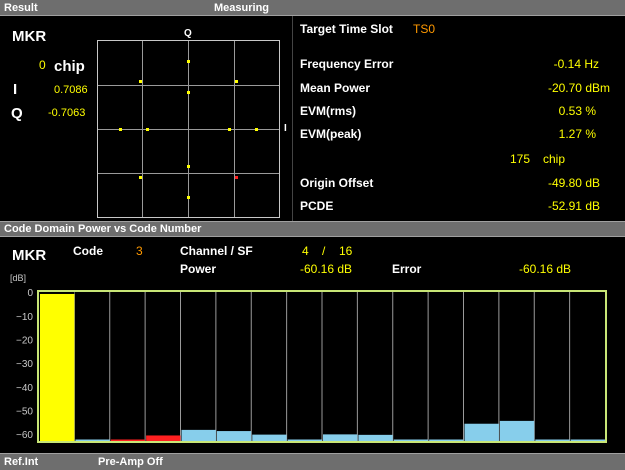 The image size is (625, 470). Describe the element at coordinates (71, 90) in the screenshot. I see `marker-i-value: 0.7086` at that location.